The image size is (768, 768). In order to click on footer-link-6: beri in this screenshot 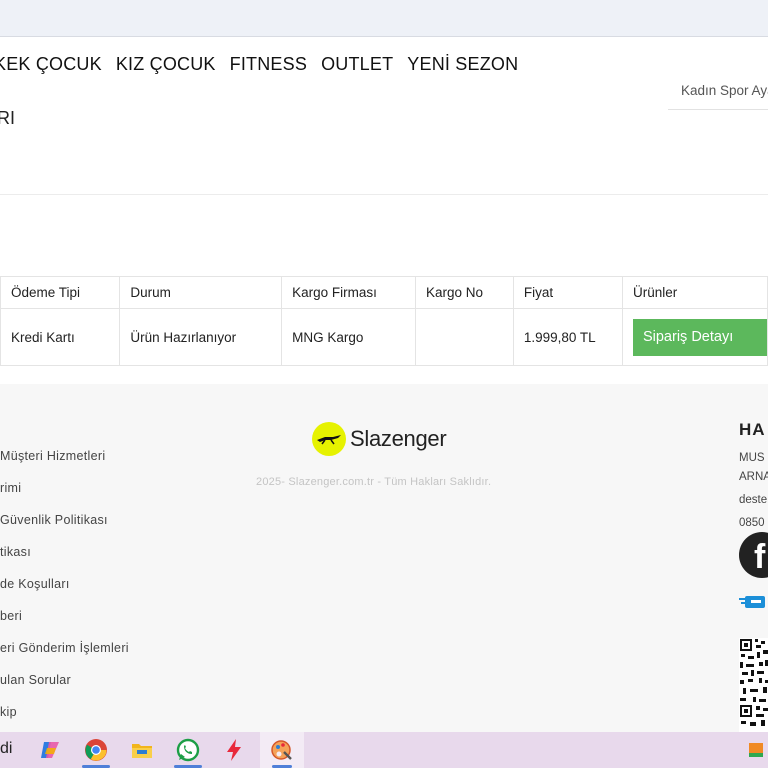, I will do `click(64, 624)`.